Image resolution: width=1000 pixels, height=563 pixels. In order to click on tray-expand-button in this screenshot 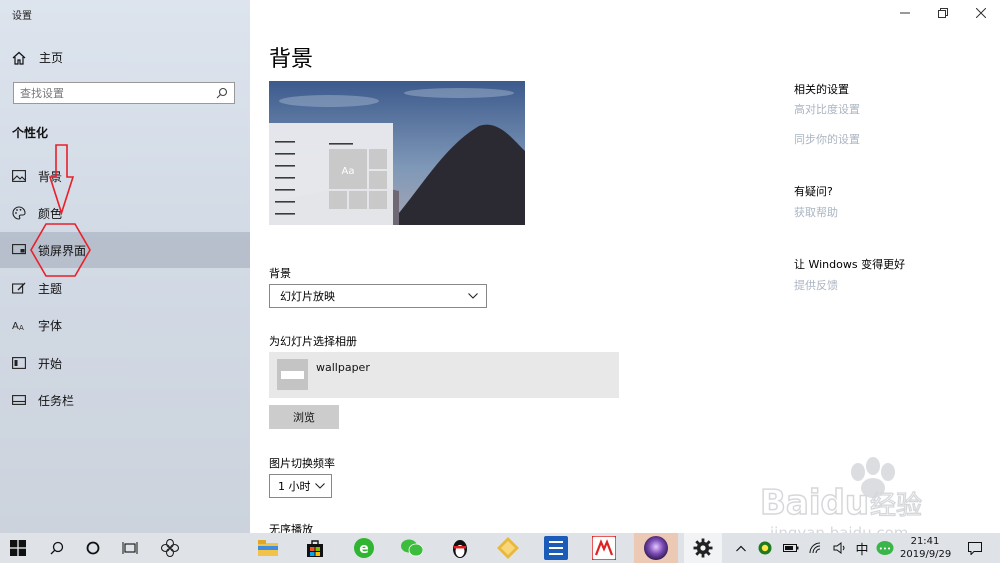, I will do `click(741, 548)`.